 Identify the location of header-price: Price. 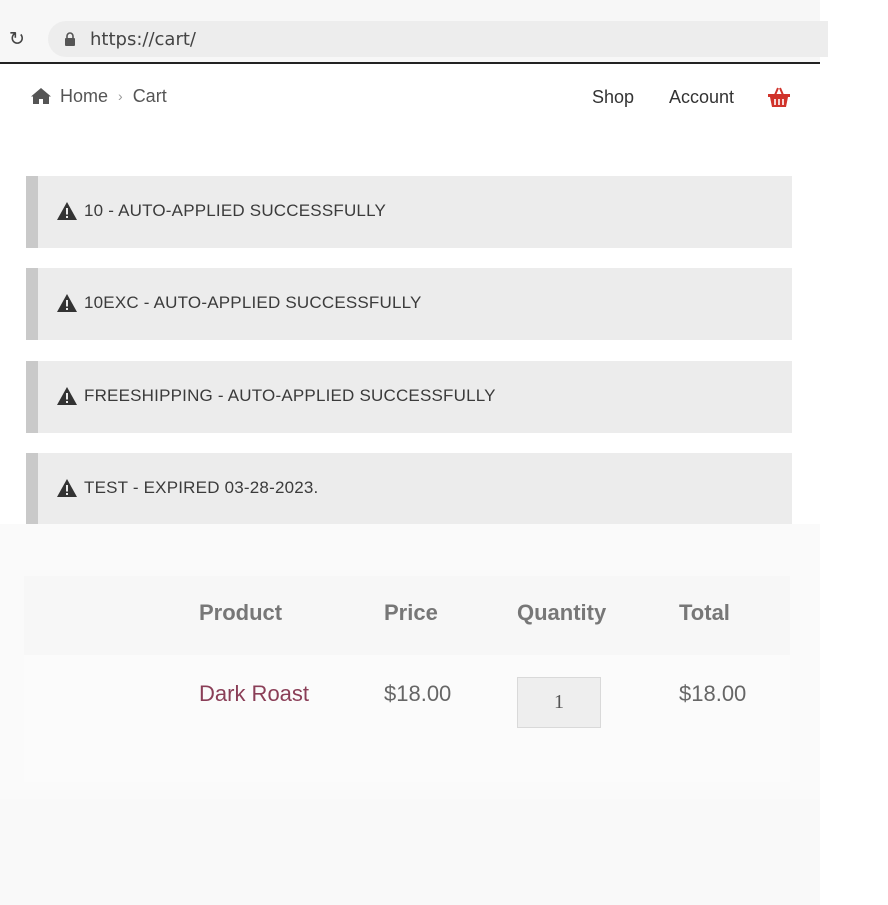
(411, 612).